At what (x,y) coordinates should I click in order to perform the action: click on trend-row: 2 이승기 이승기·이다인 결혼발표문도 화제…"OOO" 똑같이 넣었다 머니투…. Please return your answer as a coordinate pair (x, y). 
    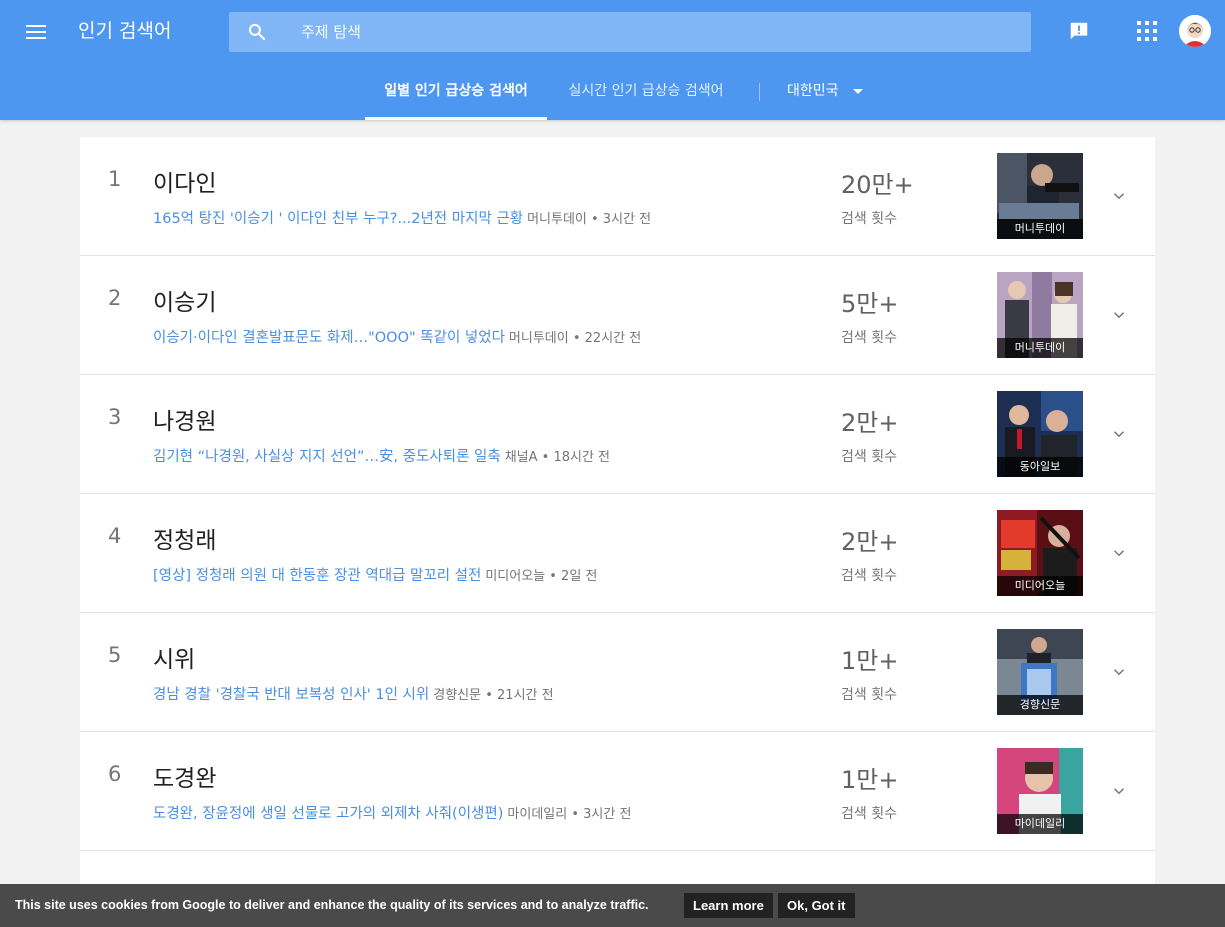
    Looking at the image, I should click on (617, 315).